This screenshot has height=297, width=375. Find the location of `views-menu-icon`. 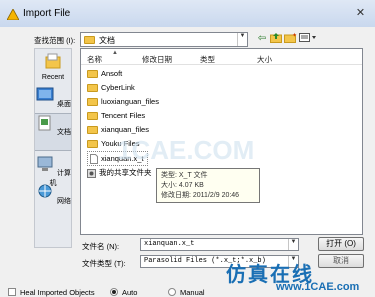

views-menu-icon is located at coordinates (308, 39).